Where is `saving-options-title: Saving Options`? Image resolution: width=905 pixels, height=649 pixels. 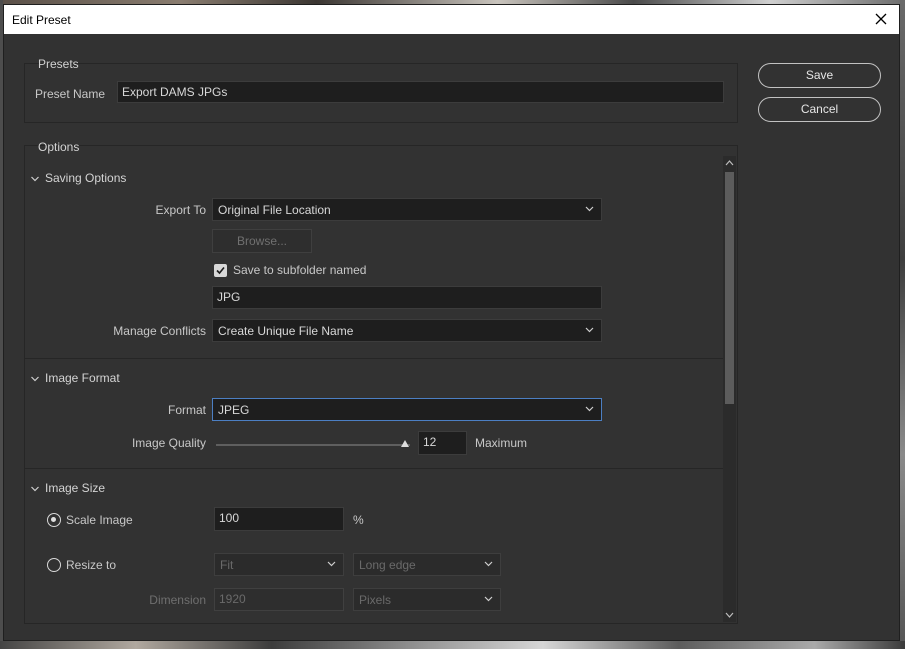 saving-options-title: Saving Options is located at coordinates (86, 178).